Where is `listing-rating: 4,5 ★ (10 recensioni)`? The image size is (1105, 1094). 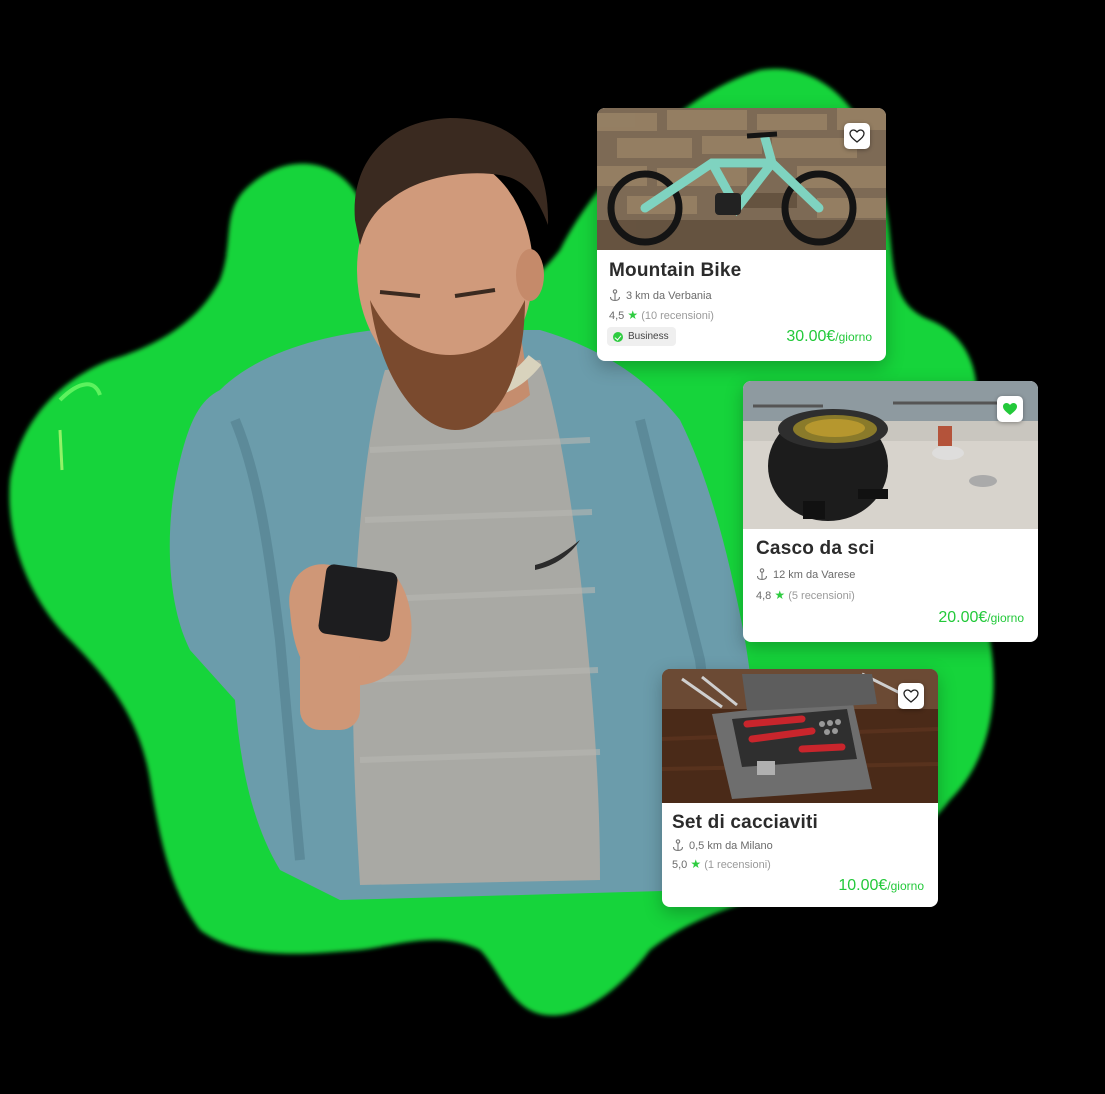
listing-rating: 4,5 ★ (10 recensioni) is located at coordinates (661, 315).